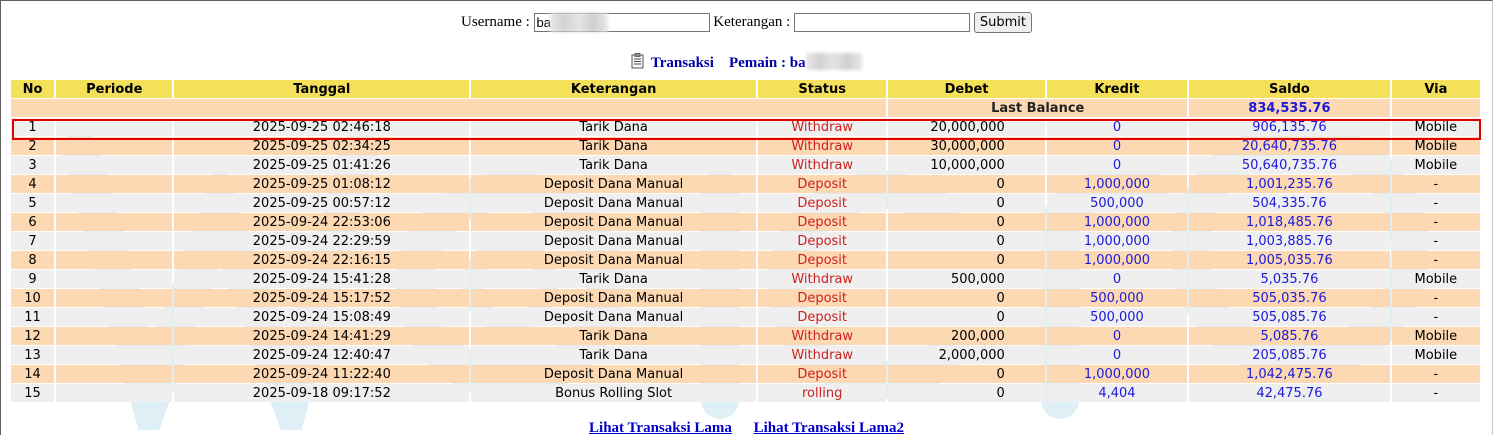 The height and width of the screenshot is (437, 1493). I want to click on cell-saldo: 42,475.76, so click(1289, 393).